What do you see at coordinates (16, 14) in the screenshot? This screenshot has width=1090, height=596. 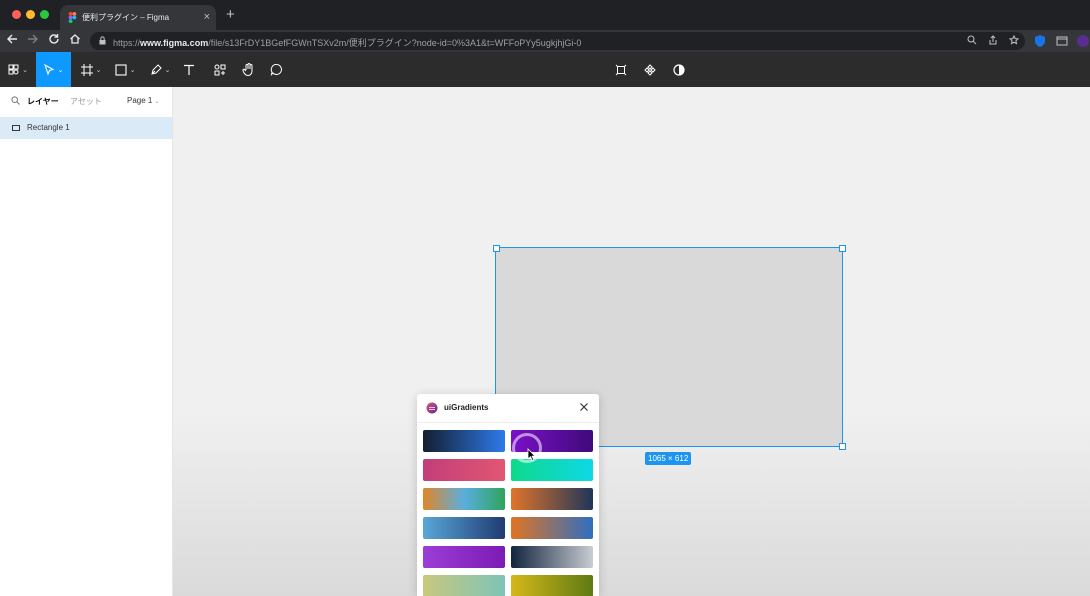 I see `close-window-button` at bounding box center [16, 14].